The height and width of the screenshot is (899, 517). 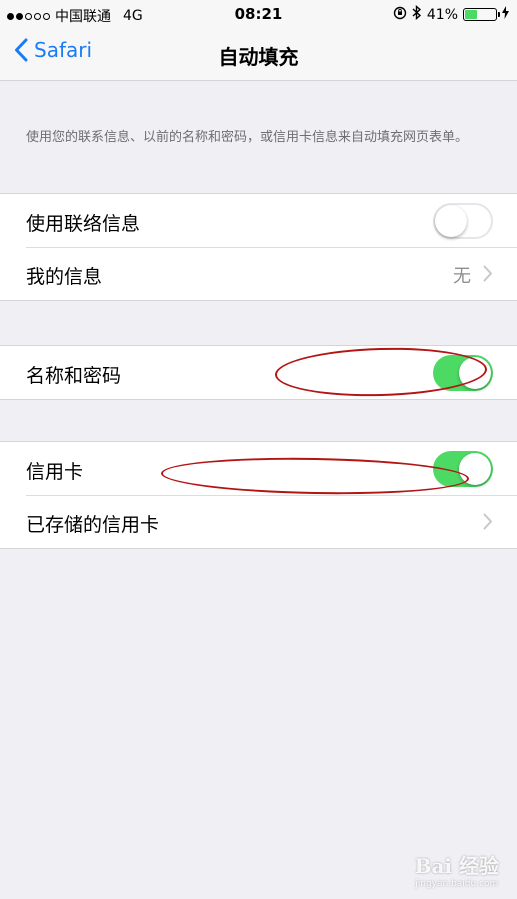 What do you see at coordinates (258, 273) in the screenshot?
I see `my-info-row: 我的信息 无` at bounding box center [258, 273].